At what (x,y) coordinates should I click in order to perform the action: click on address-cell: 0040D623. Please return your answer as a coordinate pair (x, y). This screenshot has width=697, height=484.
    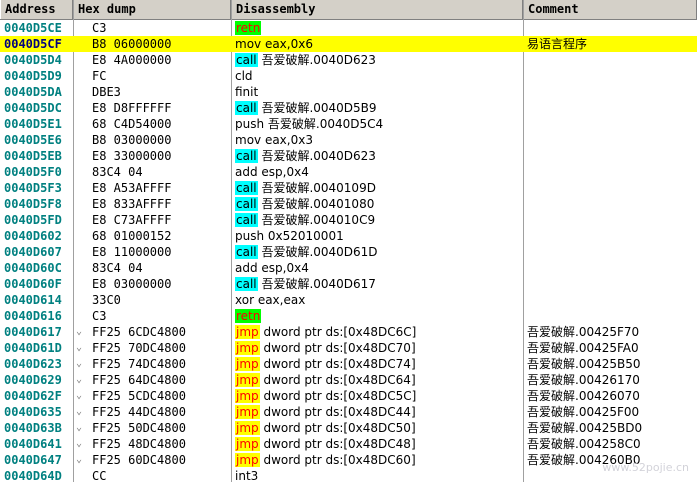
    Looking at the image, I should click on (33, 364).